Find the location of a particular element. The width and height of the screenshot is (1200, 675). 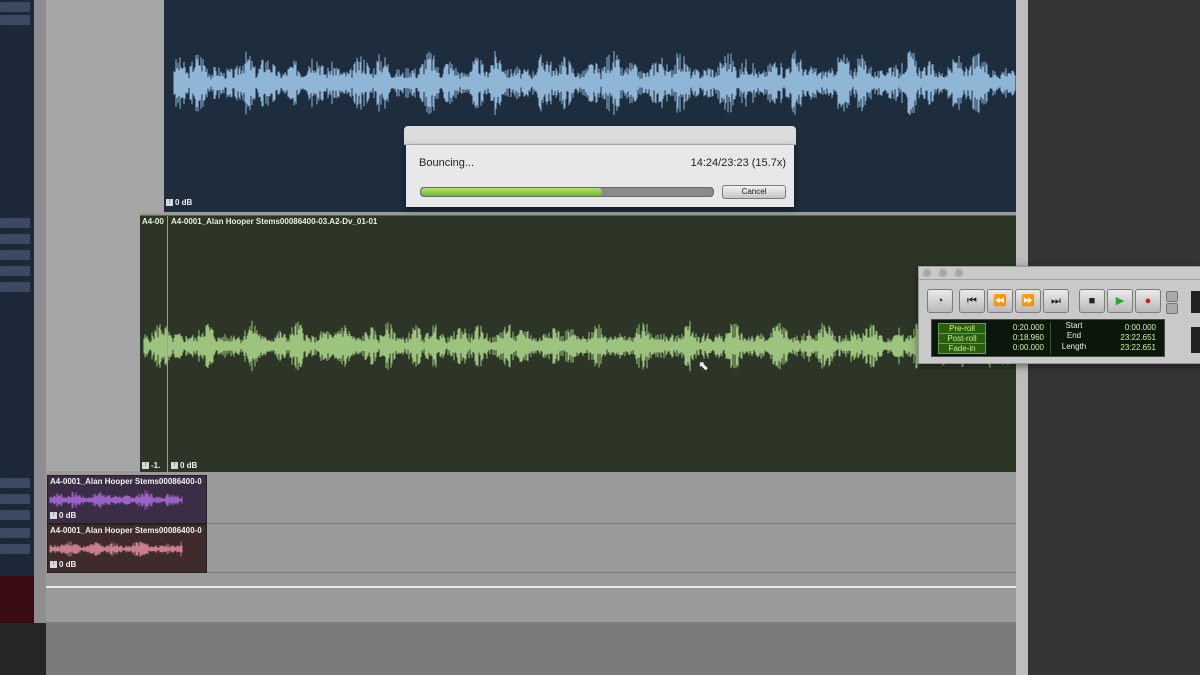

toggle-button-down is located at coordinates (1172, 308).